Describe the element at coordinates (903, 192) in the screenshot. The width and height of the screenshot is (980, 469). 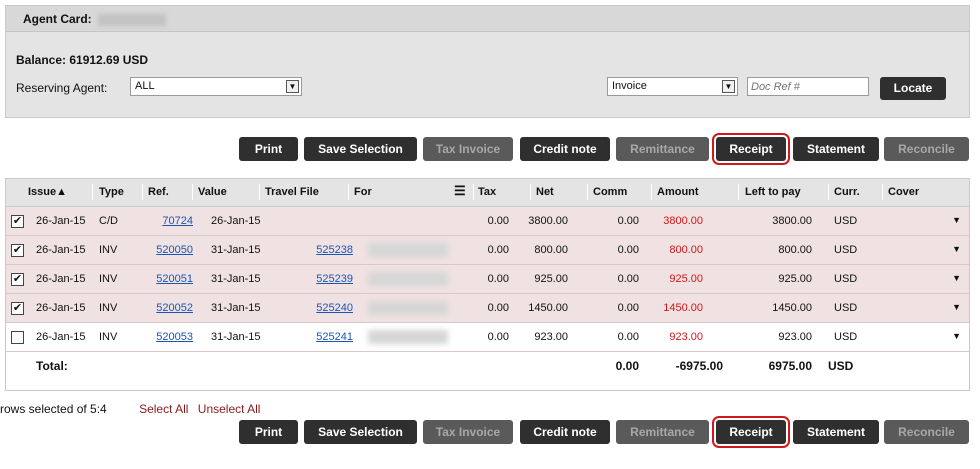
I see `col-cover: Cover` at that location.